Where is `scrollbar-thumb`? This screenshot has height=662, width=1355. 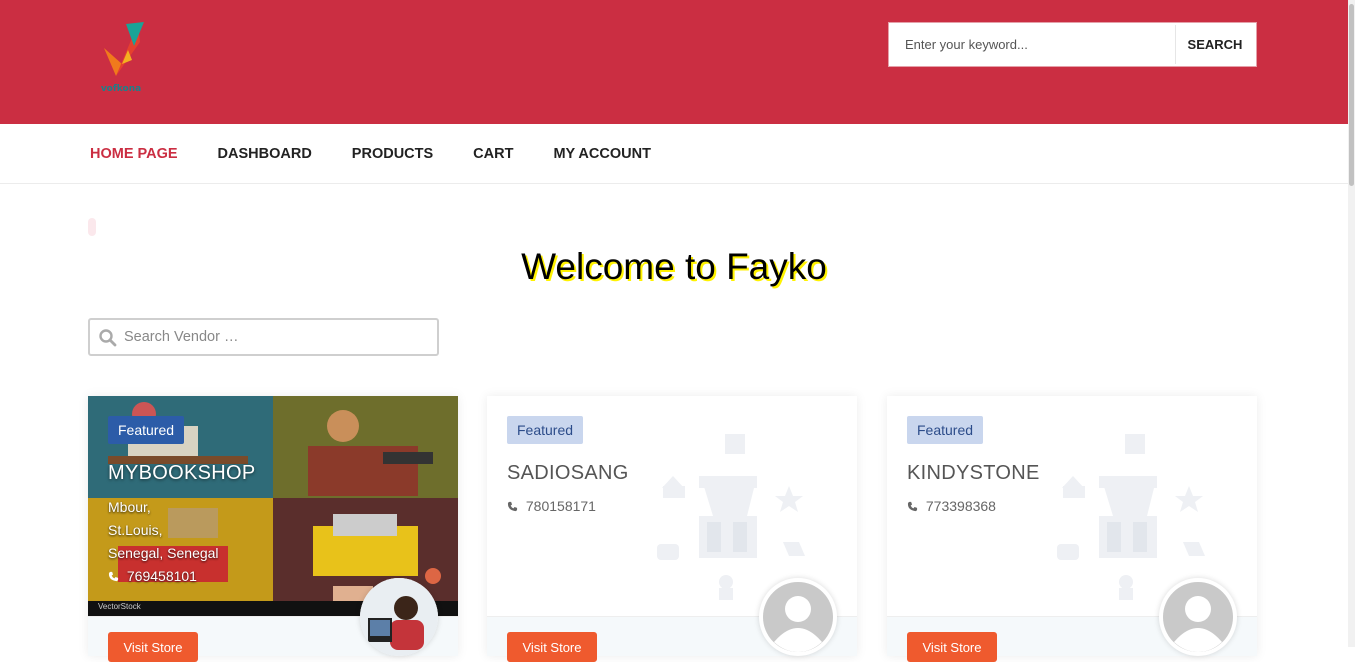
scrollbar-thumb is located at coordinates (1351, 95).